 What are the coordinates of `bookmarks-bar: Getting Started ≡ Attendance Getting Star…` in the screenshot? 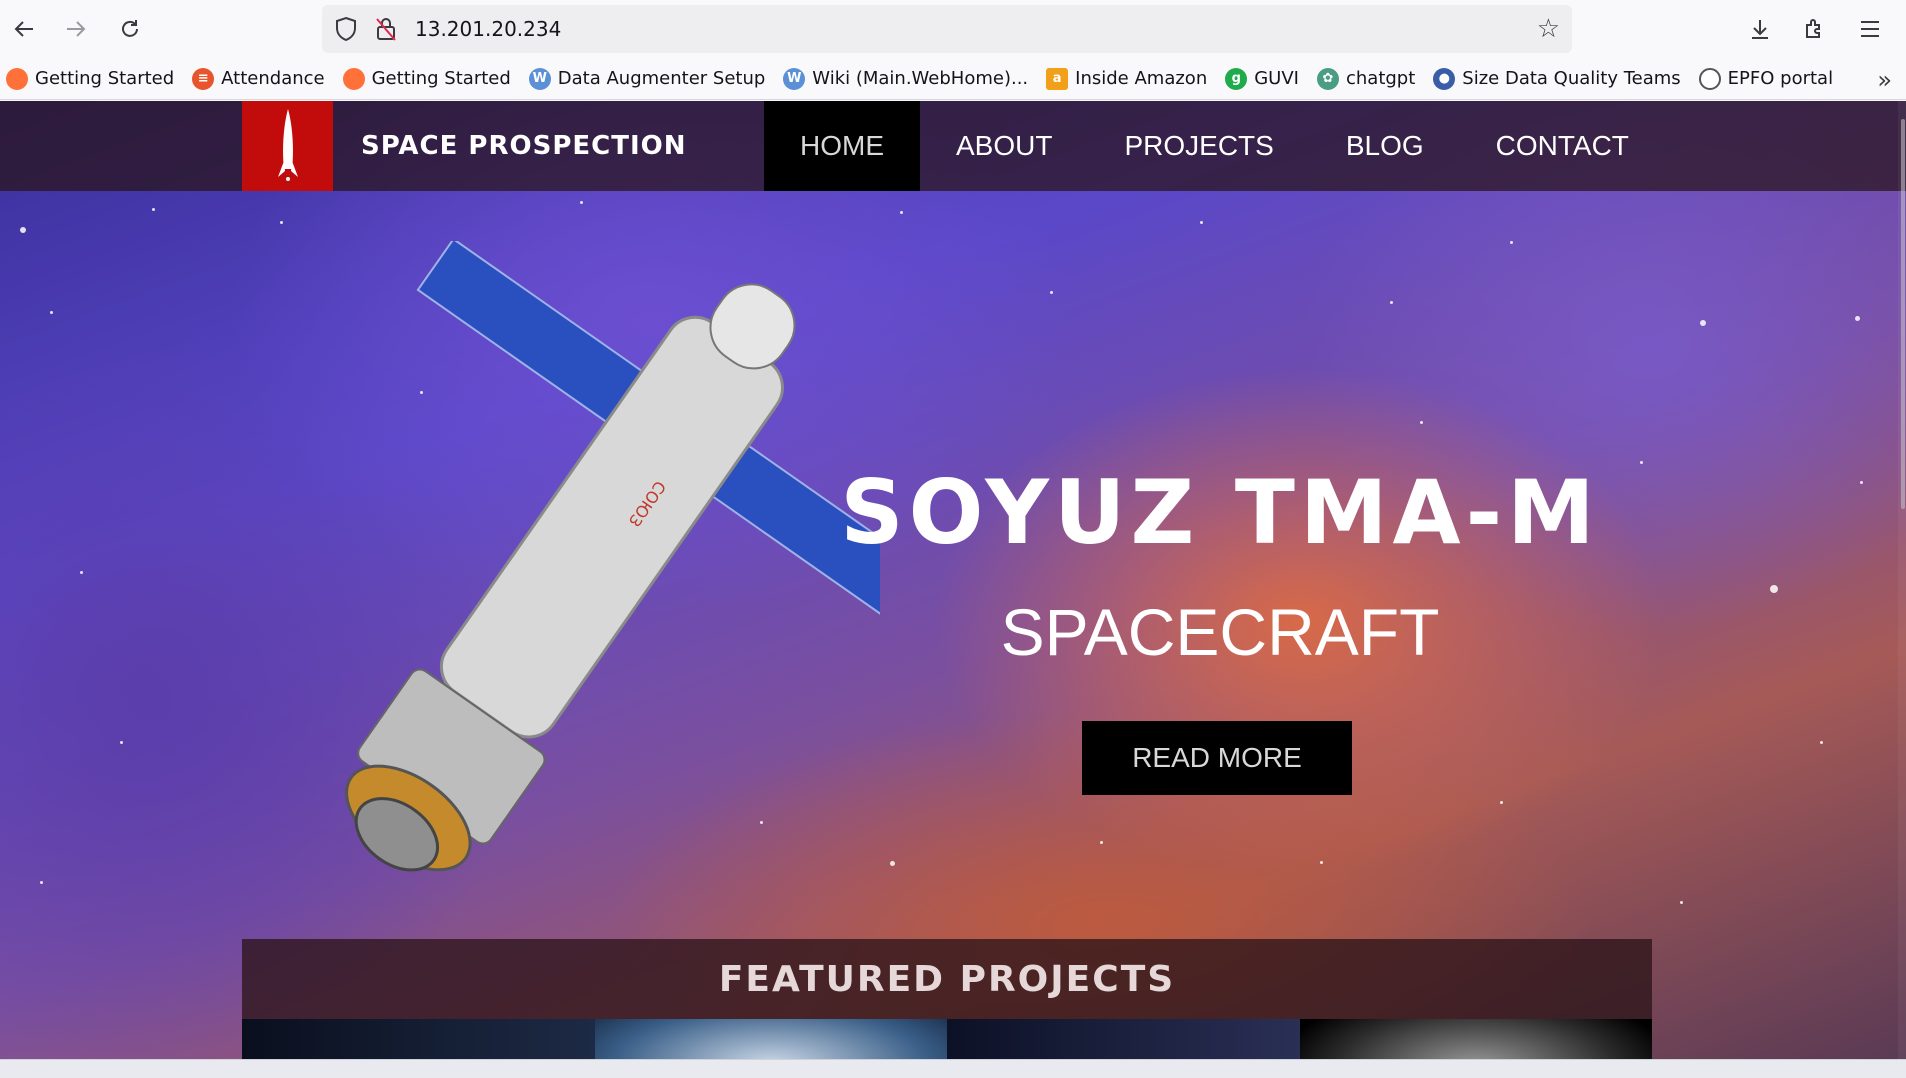 It's located at (953, 79).